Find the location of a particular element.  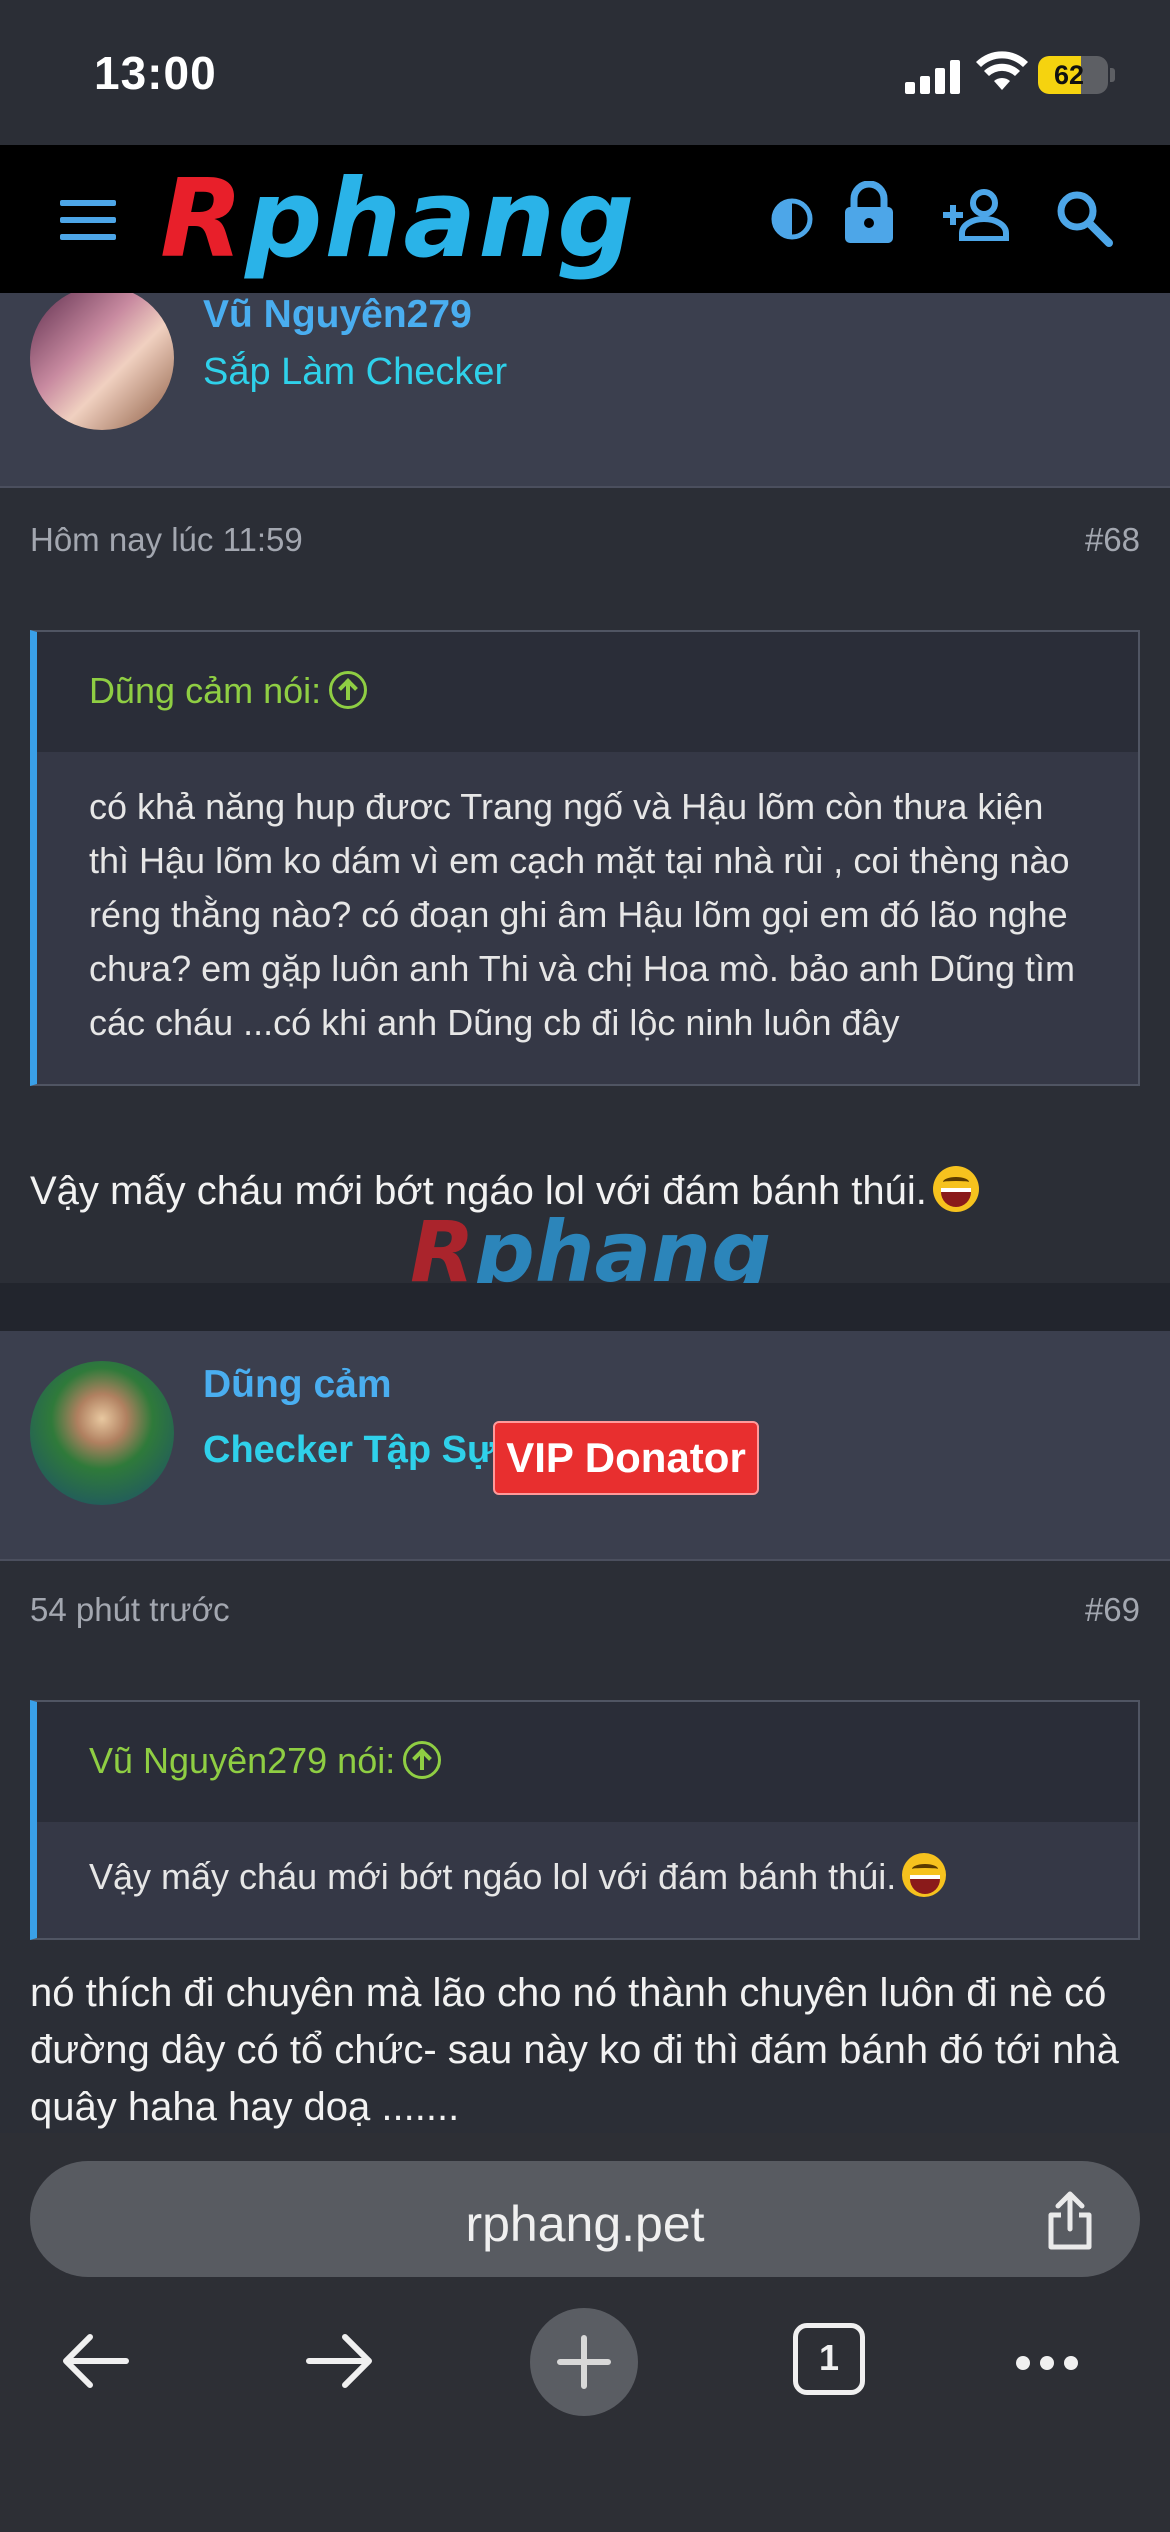

back-arrow-icon is located at coordinates (95, 2361).